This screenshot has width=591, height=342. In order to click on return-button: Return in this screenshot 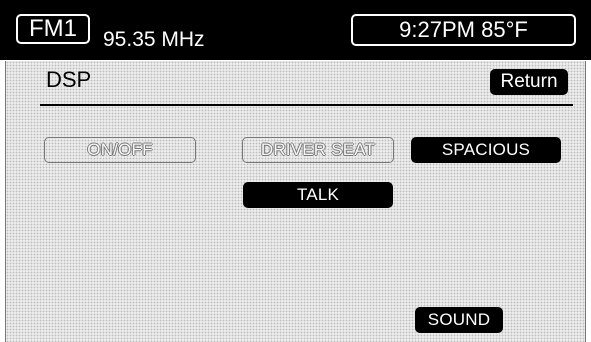, I will do `click(529, 82)`.